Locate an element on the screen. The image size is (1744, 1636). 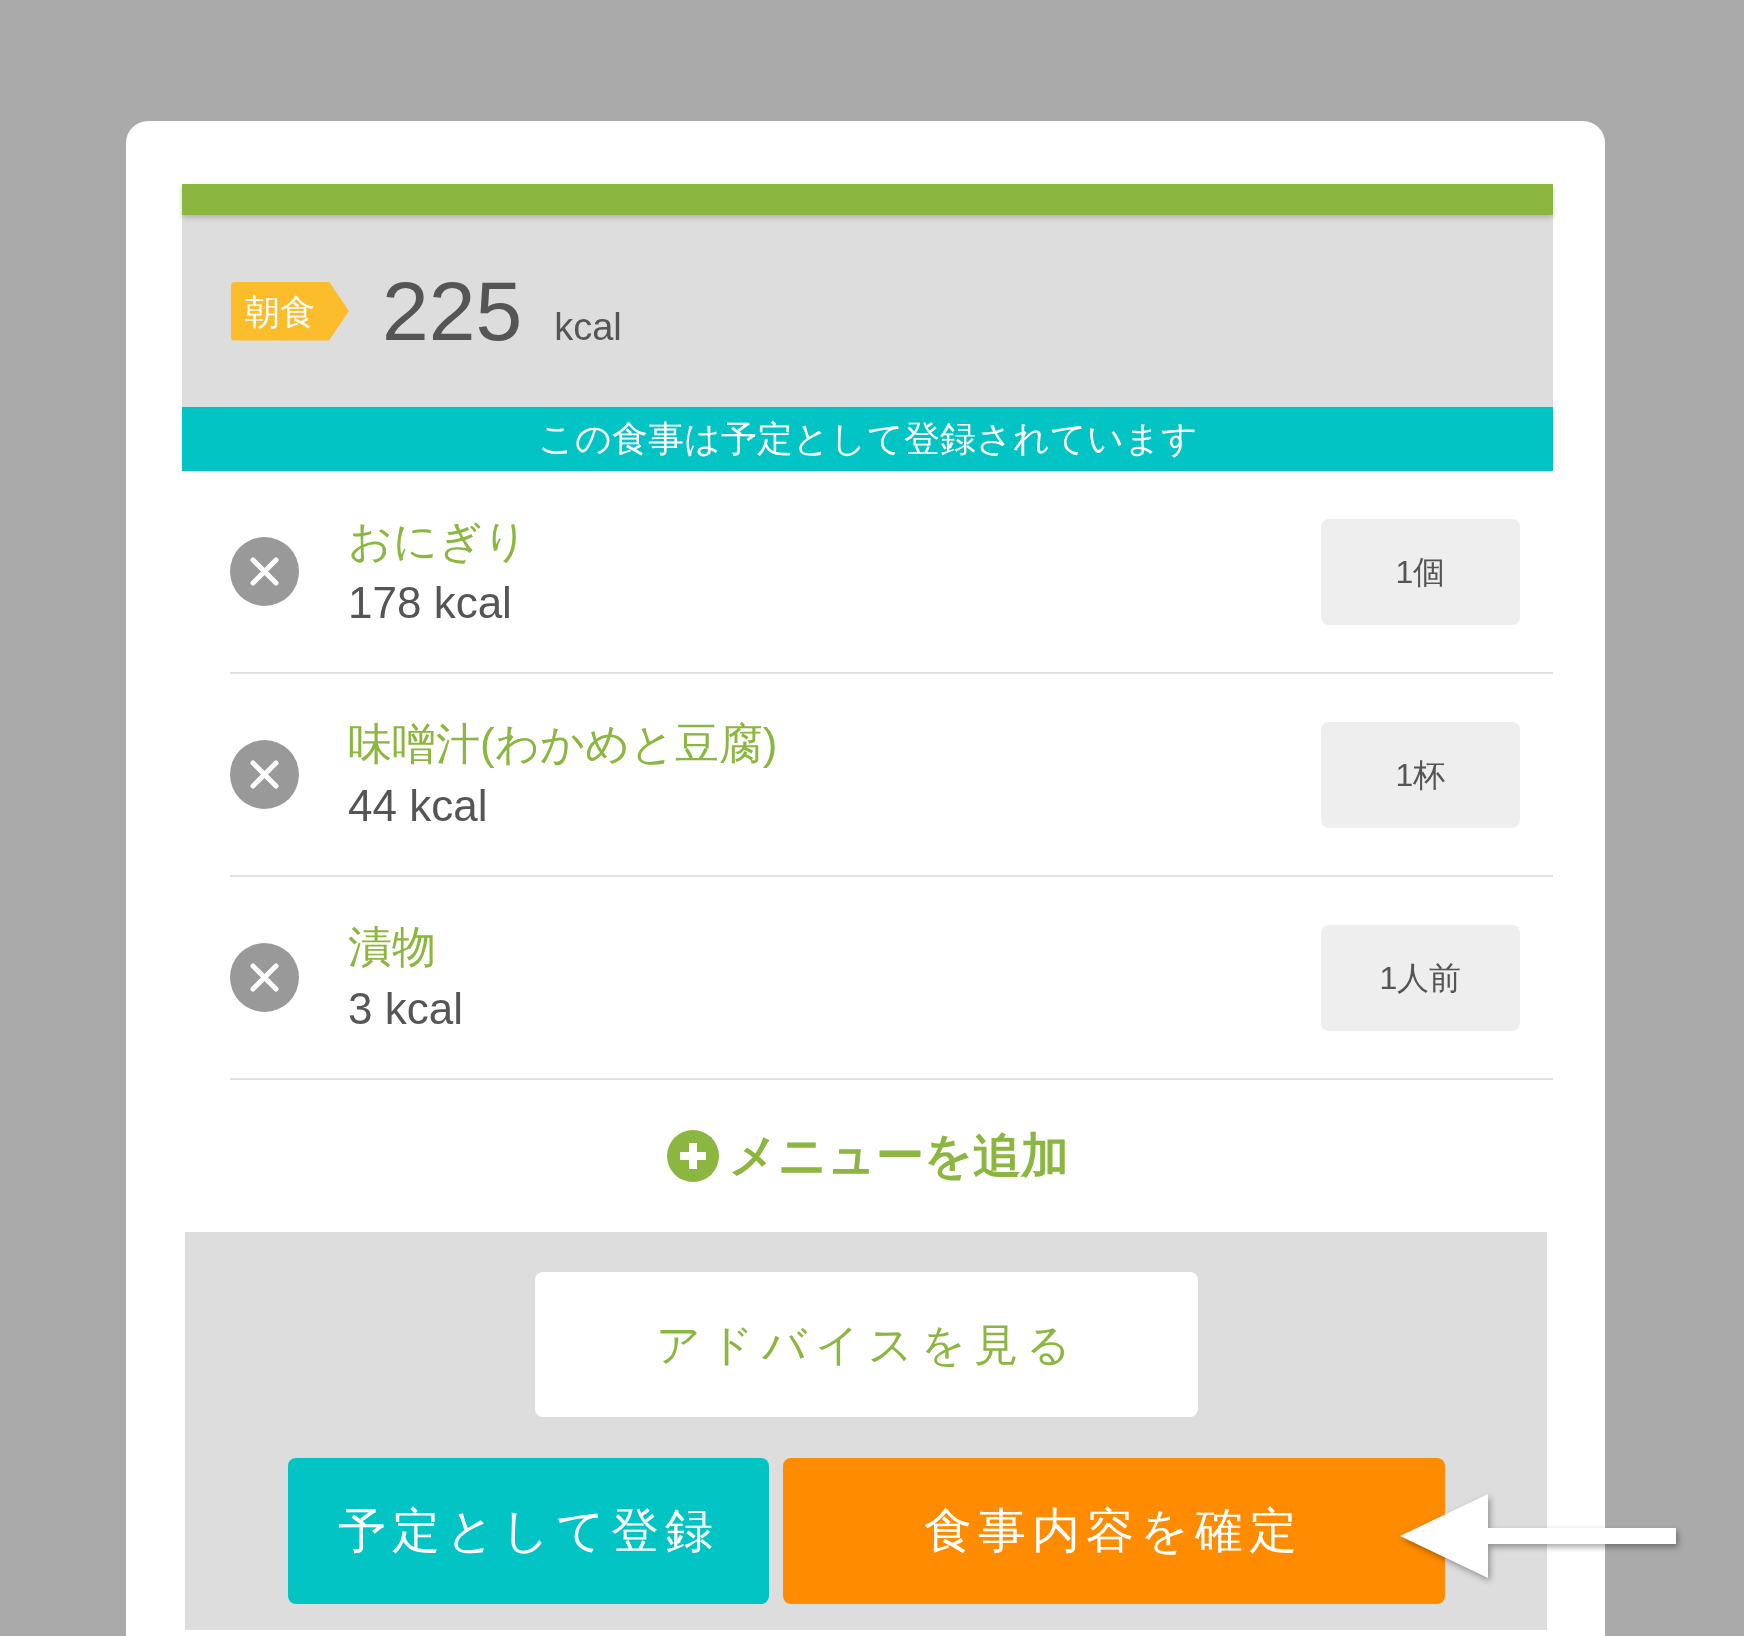
advice-button: アドバイスを見る is located at coordinates (866, 1344).